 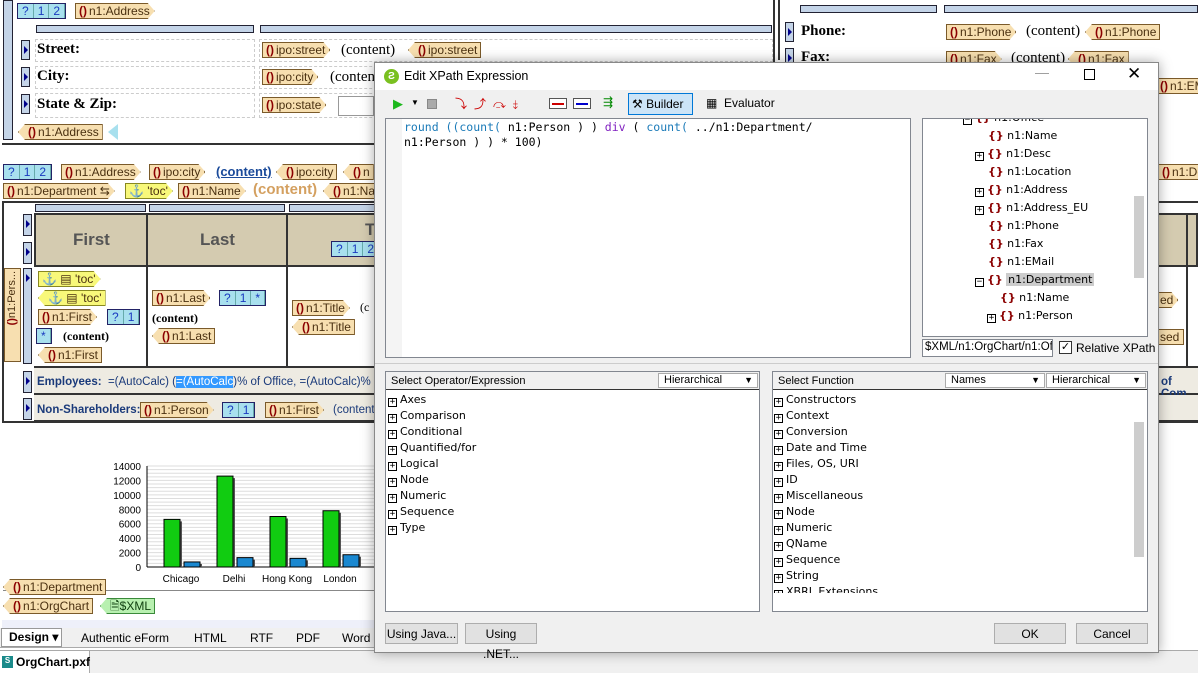 I want to click on title-content: (c, so click(x=364, y=307).